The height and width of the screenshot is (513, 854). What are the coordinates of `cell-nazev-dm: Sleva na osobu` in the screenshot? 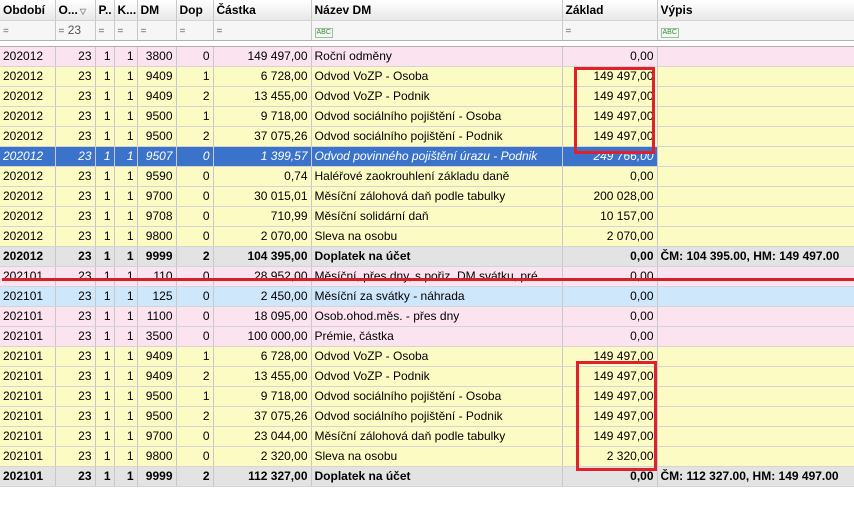 It's located at (437, 236).